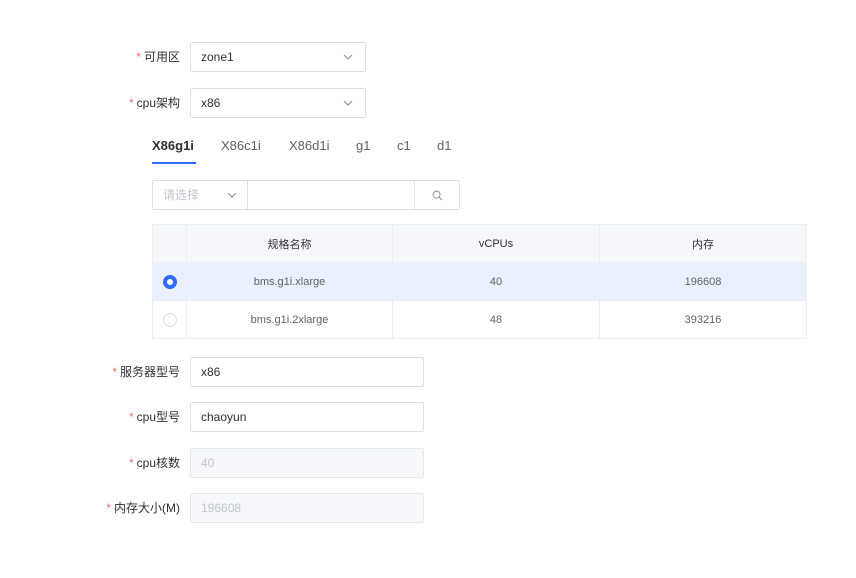  I want to click on search-button, so click(437, 195).